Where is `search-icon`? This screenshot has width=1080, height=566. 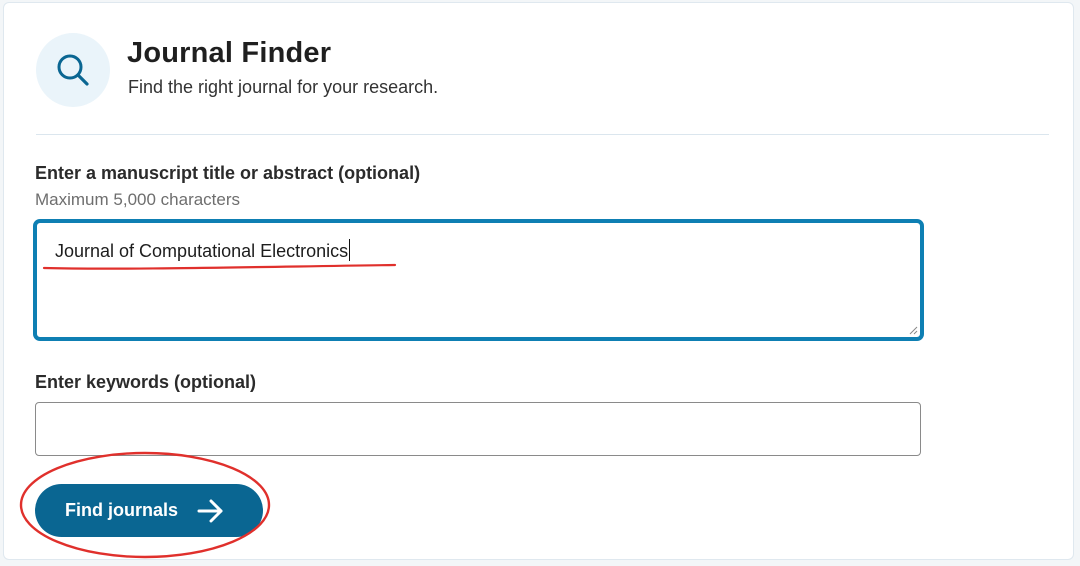
search-icon is located at coordinates (73, 70).